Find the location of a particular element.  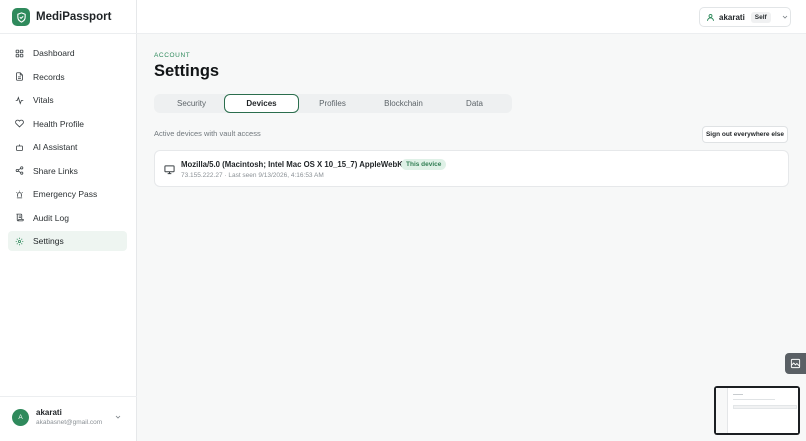

user-menu: A akarati akabasnet@gmail.com is located at coordinates (57, 417).